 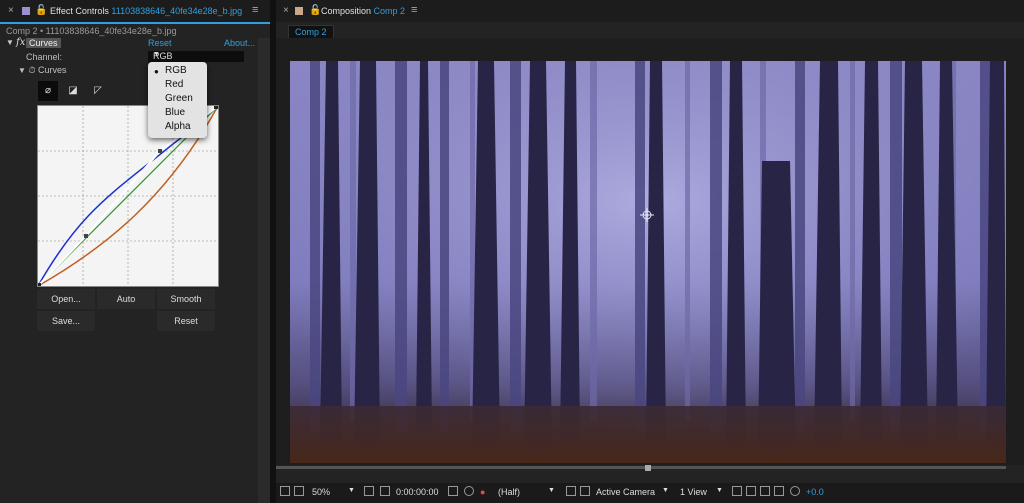 I want to click on reset-view-icon, so click(x=751, y=491).